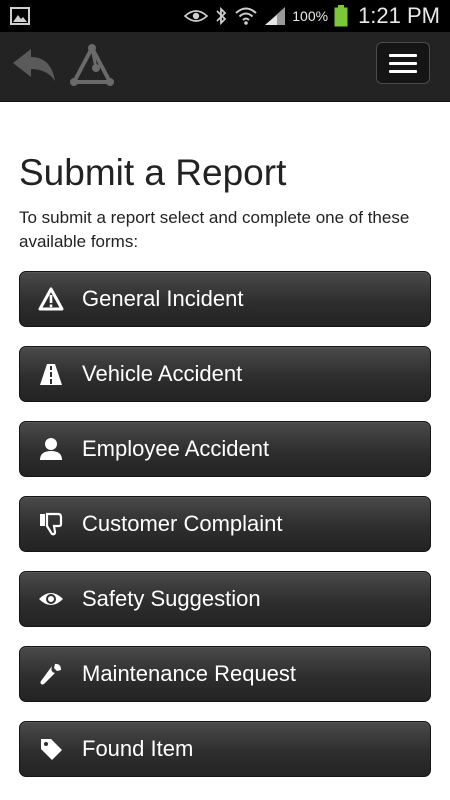 The image size is (450, 800). What do you see at coordinates (162, 373) in the screenshot?
I see `form-label: Vehicle Accident` at bounding box center [162, 373].